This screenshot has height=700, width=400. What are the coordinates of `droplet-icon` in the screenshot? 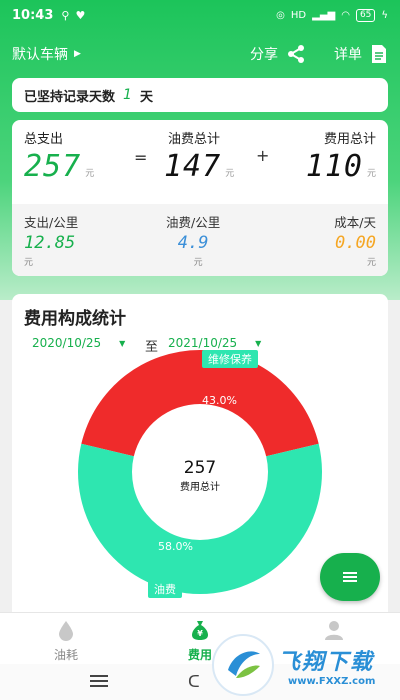 It's located at (66, 631).